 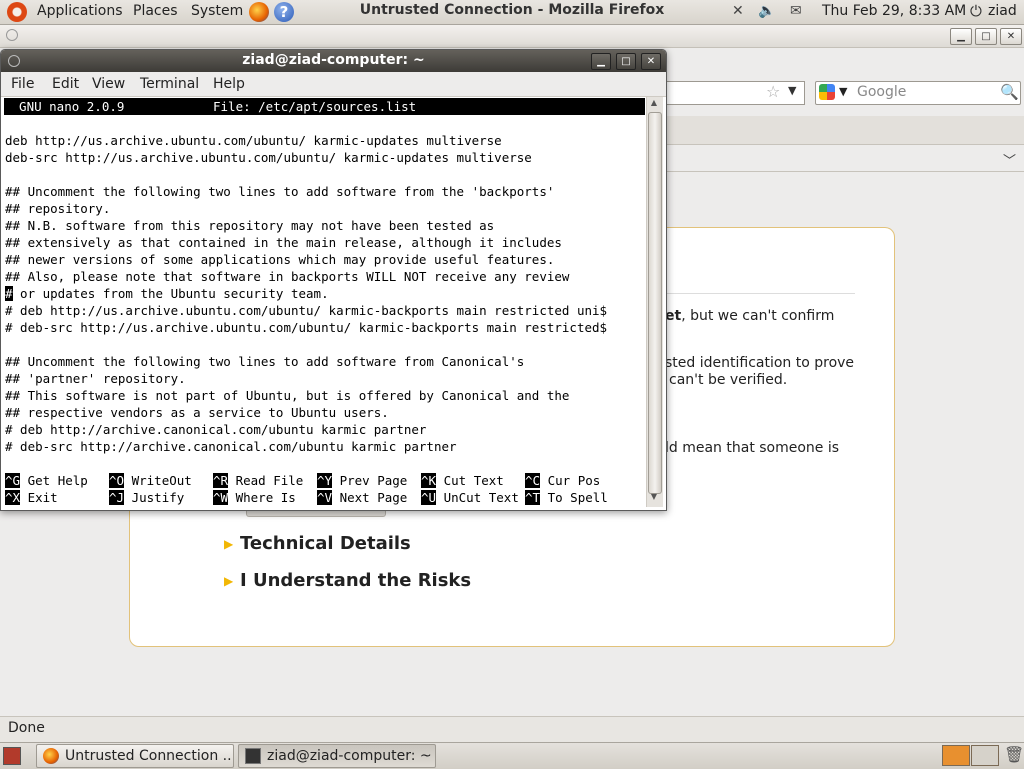 What do you see at coordinates (827, 92) in the screenshot?
I see `google-icon` at bounding box center [827, 92].